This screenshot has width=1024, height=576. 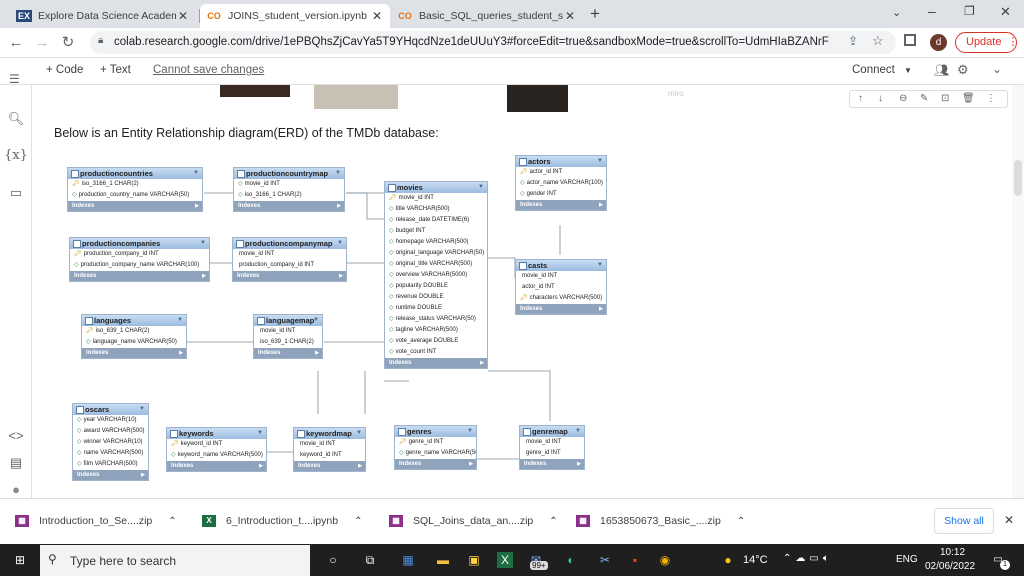 I want to click on connect-button: Connect ▼, so click(x=882, y=70).